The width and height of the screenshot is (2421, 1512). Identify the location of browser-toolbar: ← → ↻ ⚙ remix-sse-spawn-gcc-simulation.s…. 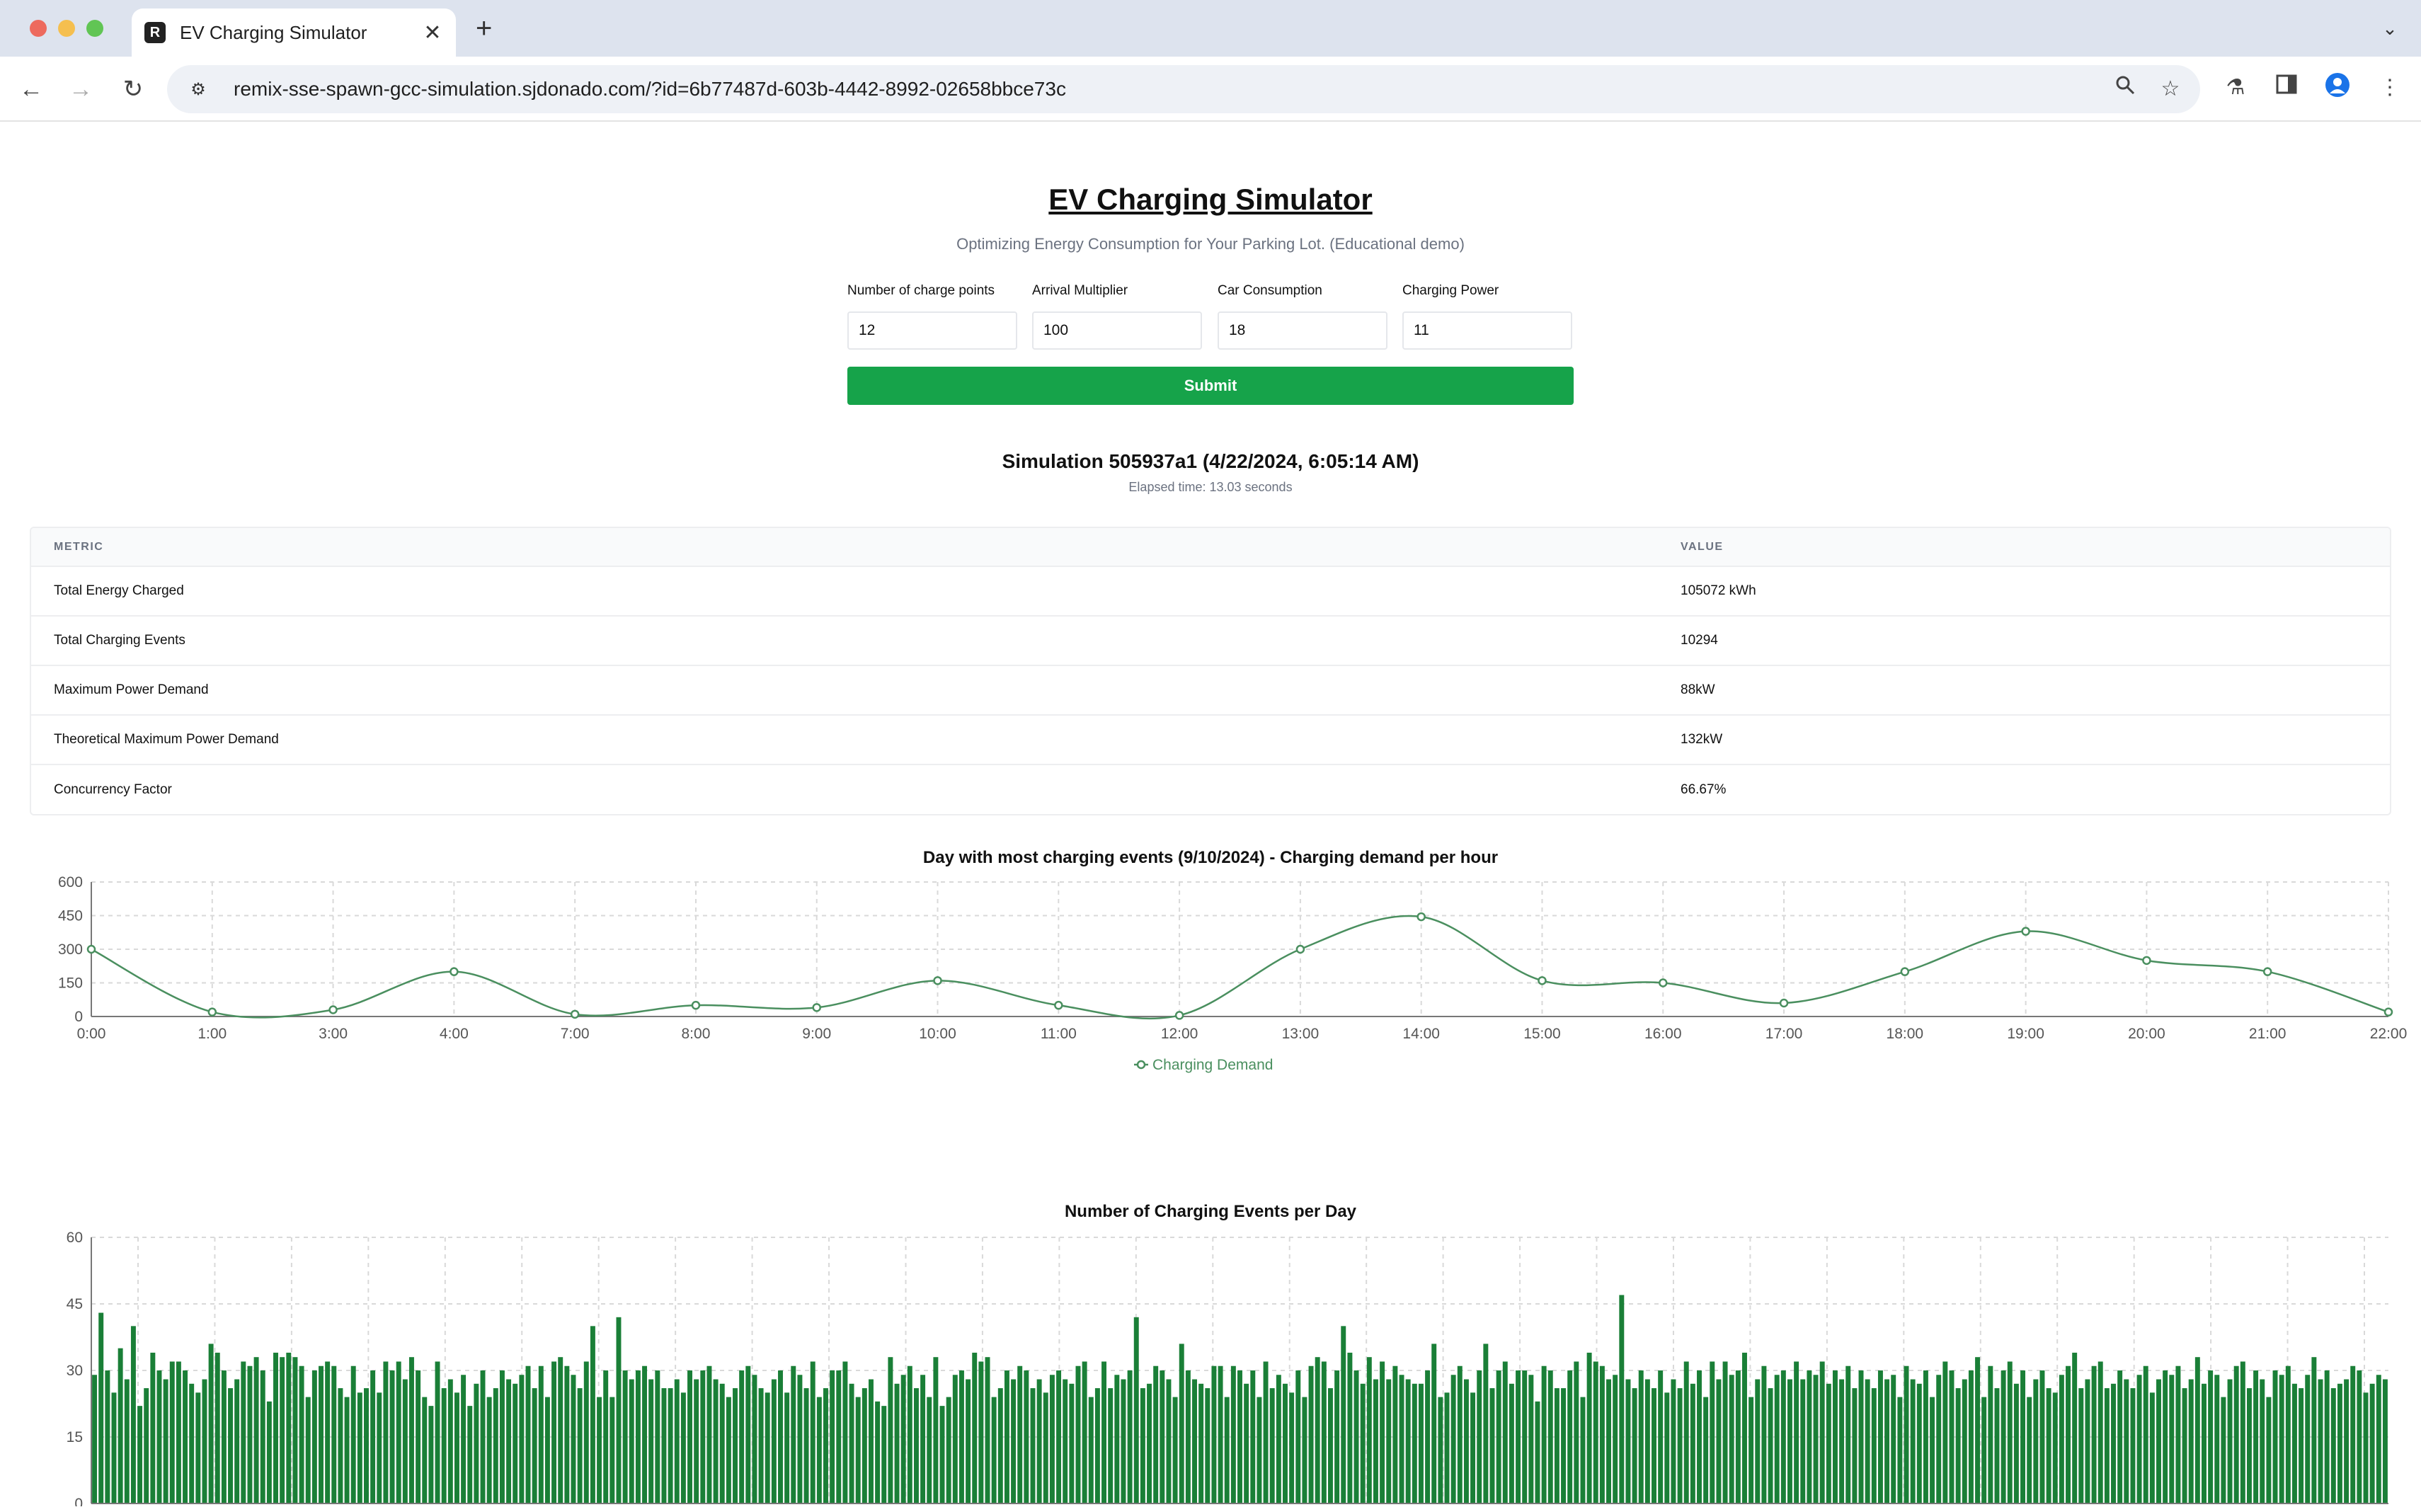
(1211, 89).